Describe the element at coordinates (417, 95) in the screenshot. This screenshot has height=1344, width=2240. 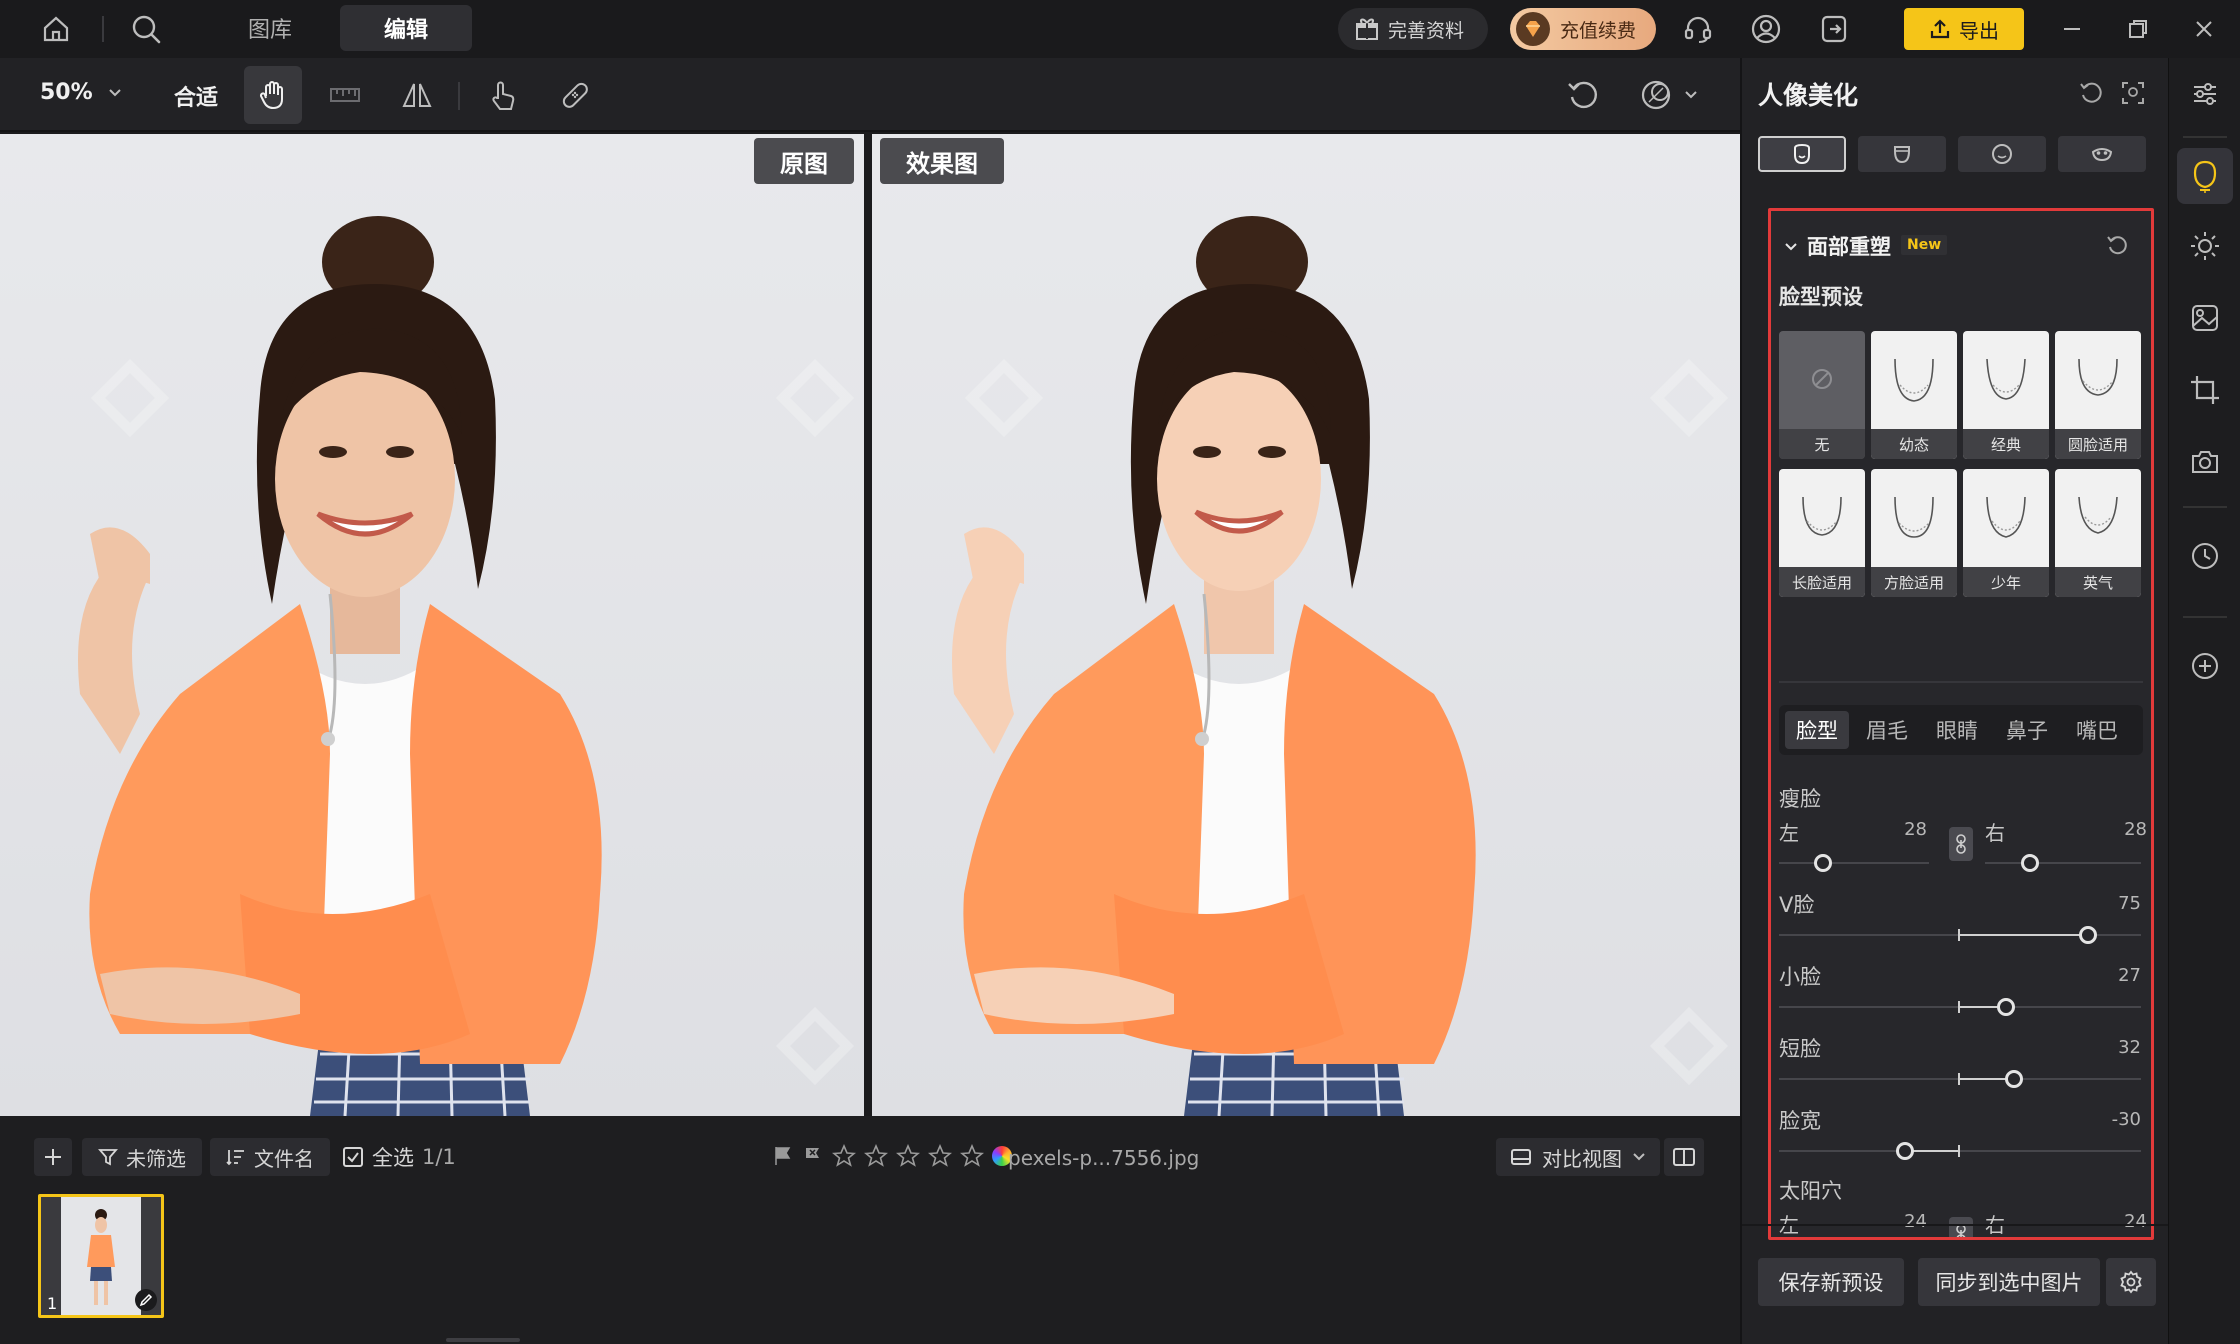
I see `mirror-icon` at that location.